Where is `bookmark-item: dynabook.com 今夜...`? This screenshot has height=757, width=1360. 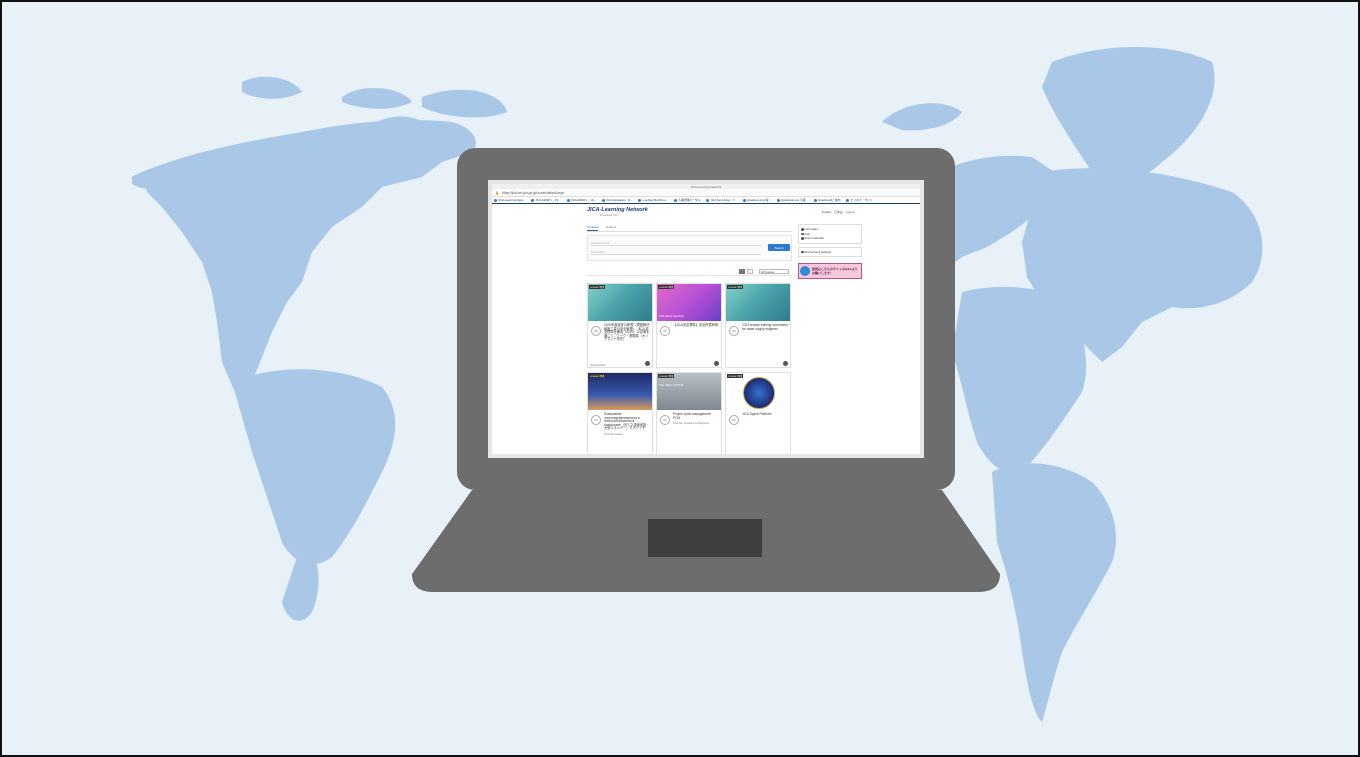
bookmark-item: dynabook.com 今夜... is located at coordinates (792, 200).